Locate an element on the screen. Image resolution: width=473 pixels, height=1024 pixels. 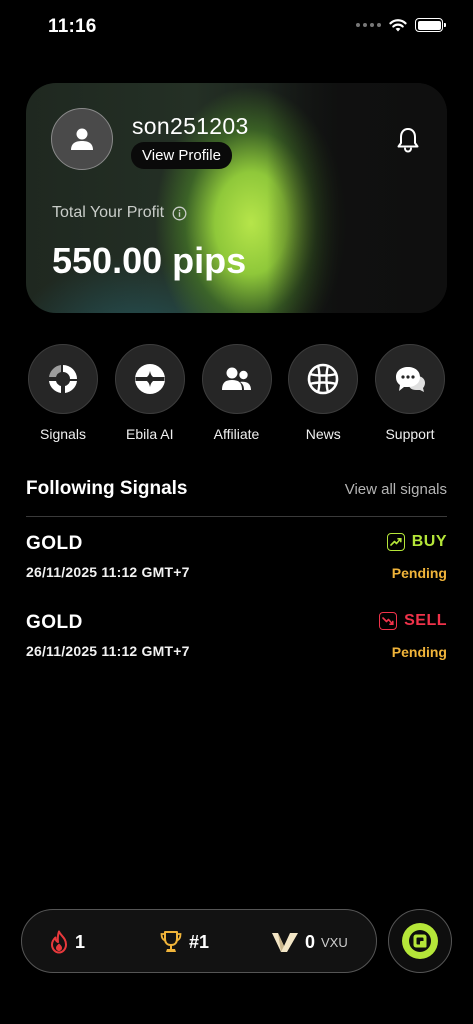
streak-stat: 1 is located at coordinates (67, 942).